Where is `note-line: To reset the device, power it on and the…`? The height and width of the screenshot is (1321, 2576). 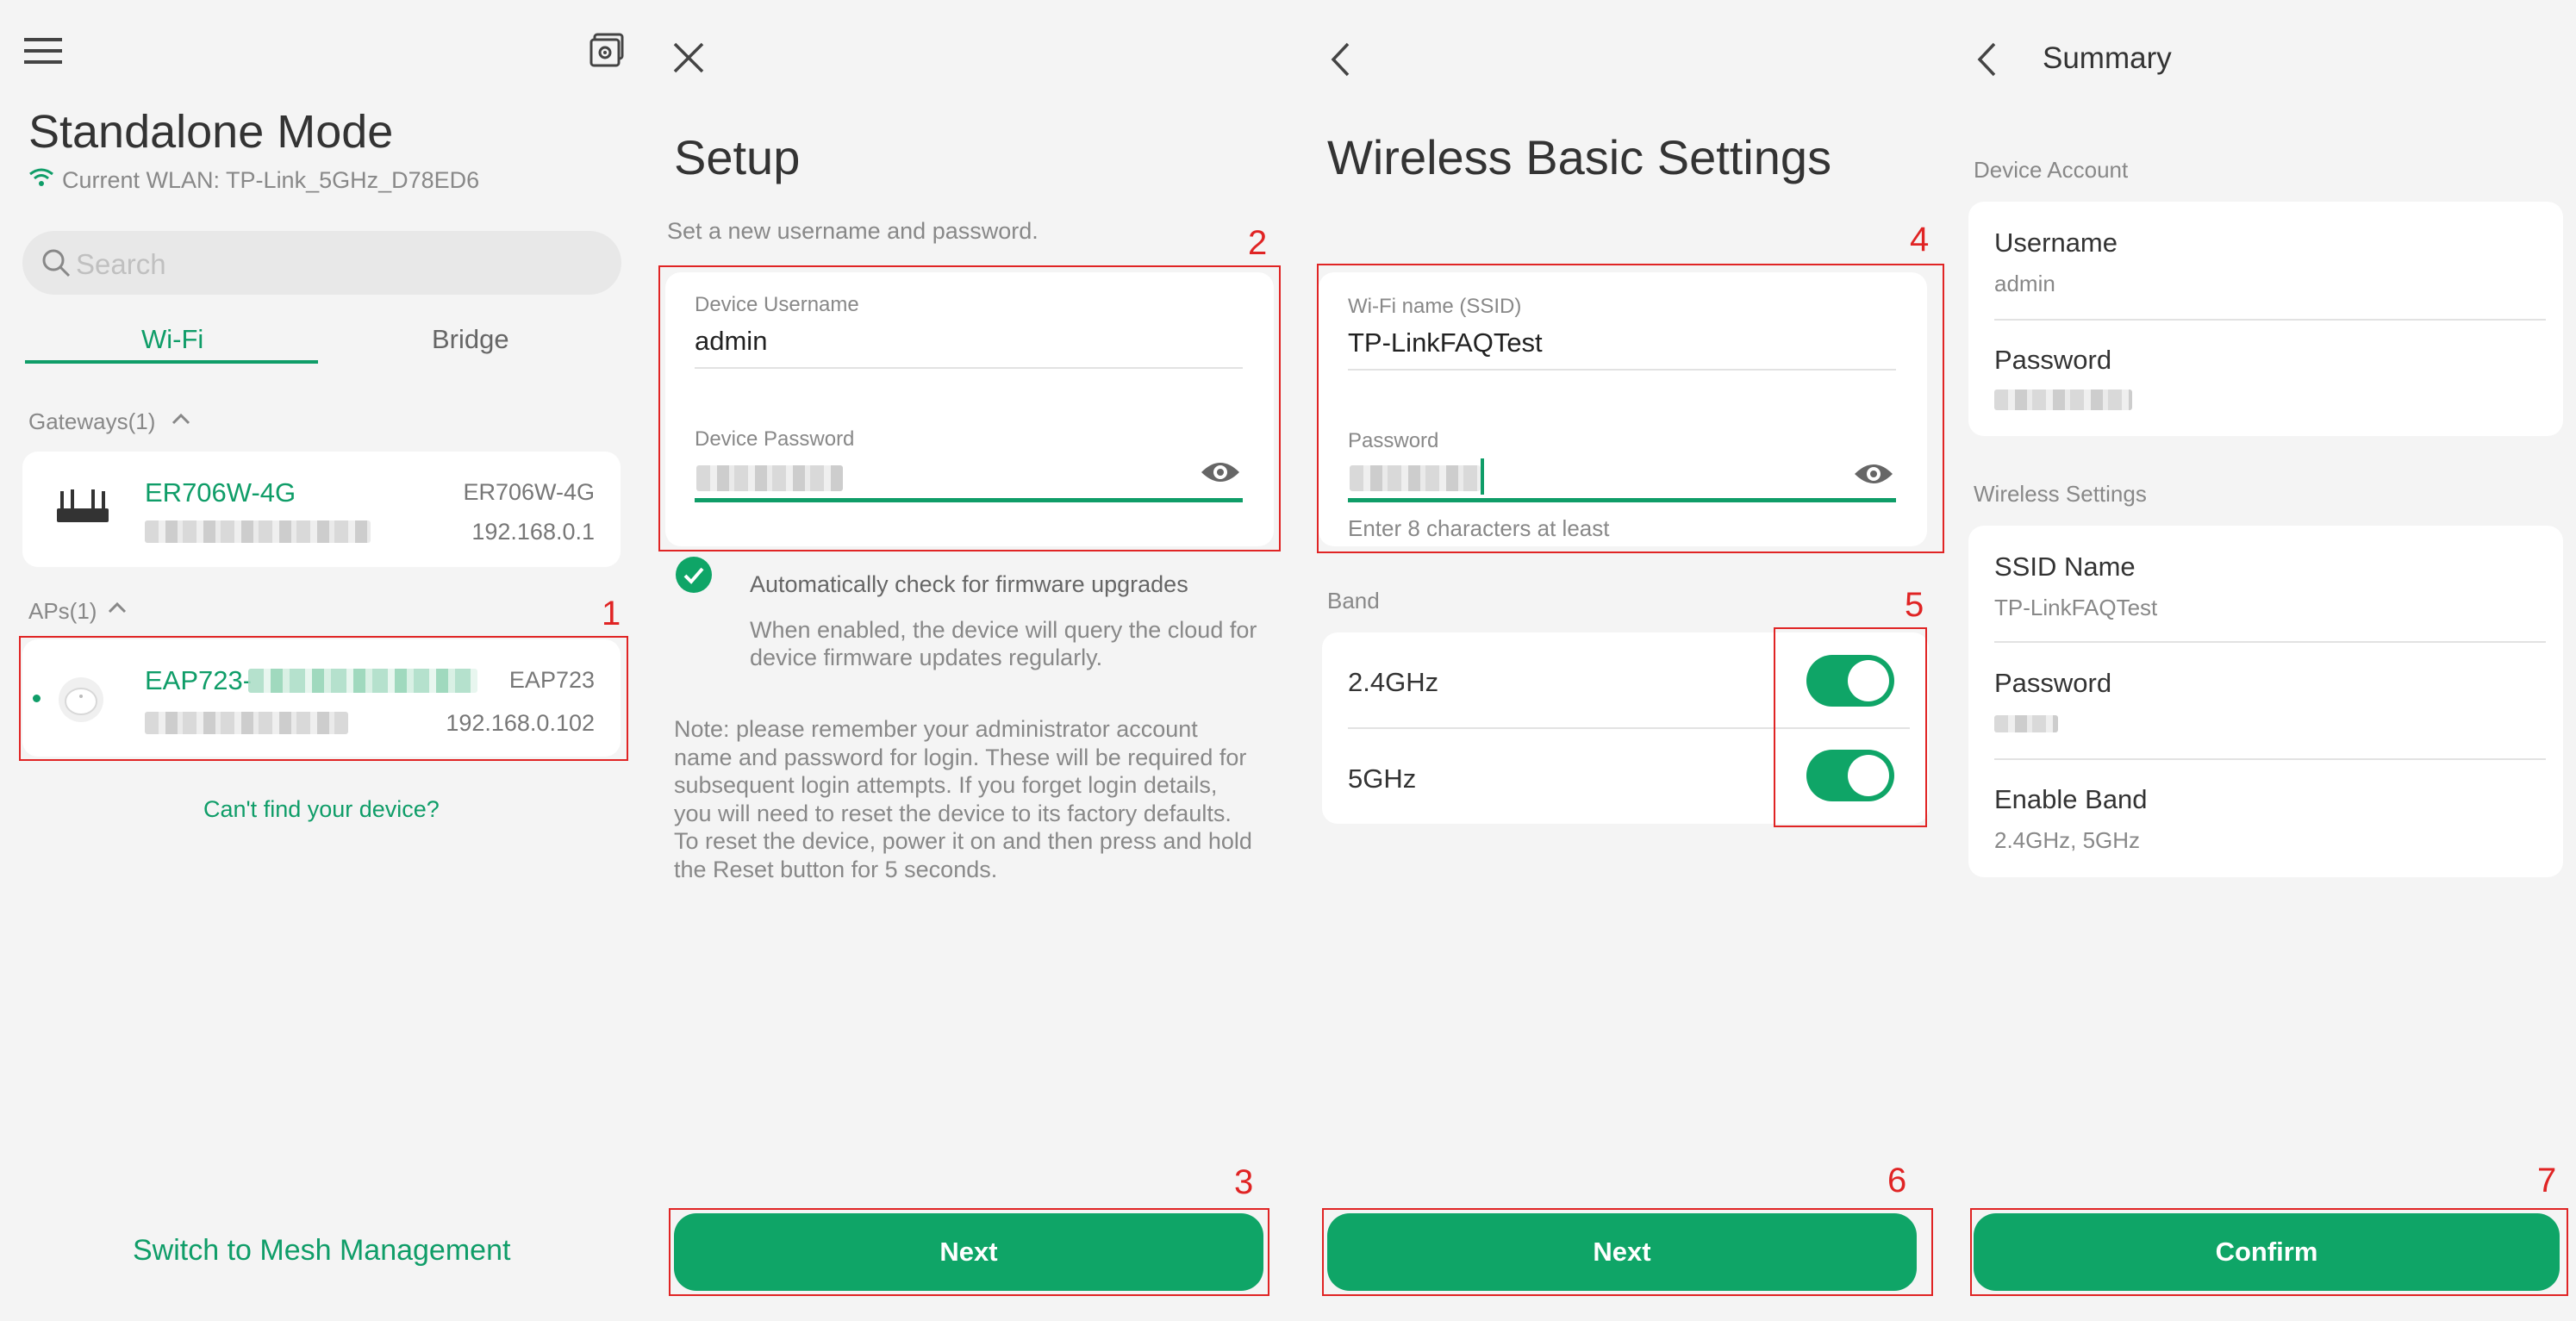 note-line: To reset the device, power it on and the… is located at coordinates (963, 841).